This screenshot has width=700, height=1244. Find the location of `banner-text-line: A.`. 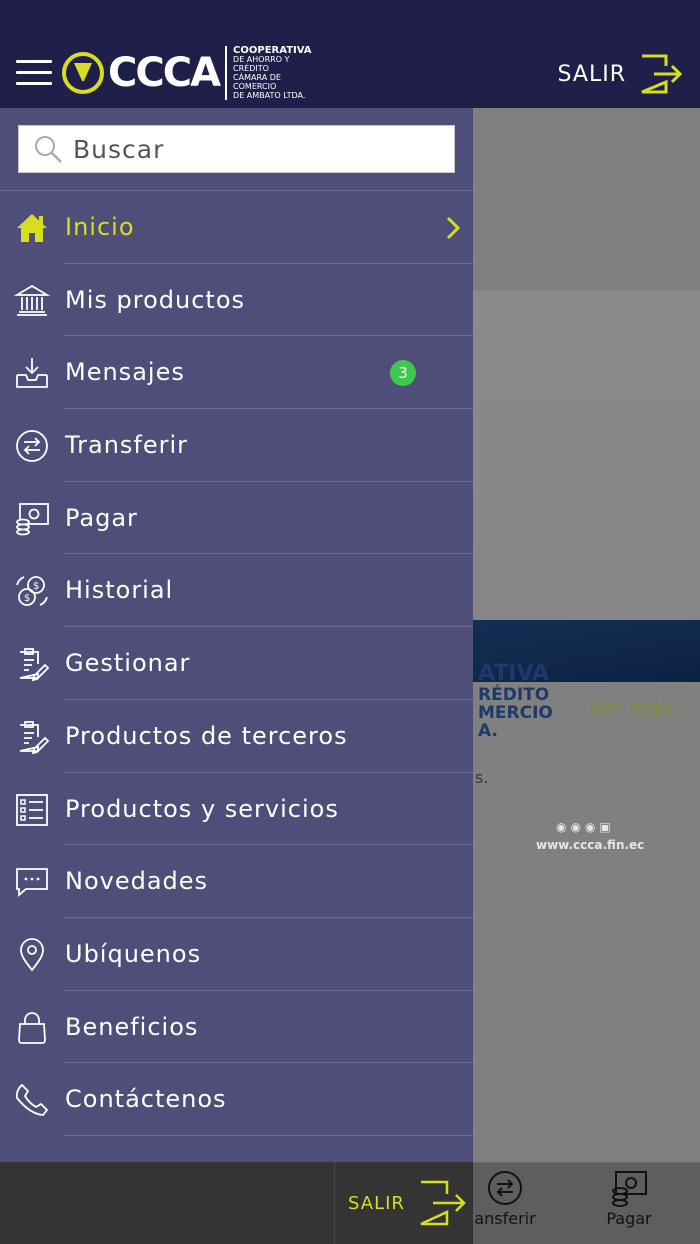

banner-text-line: A. is located at coordinates (488, 731).